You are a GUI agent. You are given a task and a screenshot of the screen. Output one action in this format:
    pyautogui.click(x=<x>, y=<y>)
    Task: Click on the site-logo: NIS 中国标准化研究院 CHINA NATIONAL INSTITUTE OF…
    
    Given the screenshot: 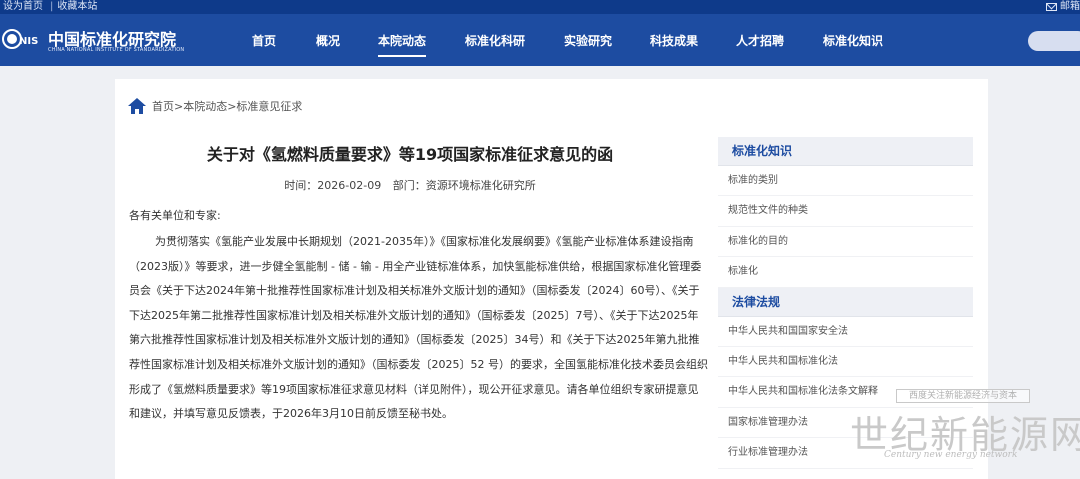 What is the action you would take?
    pyautogui.click(x=93, y=40)
    